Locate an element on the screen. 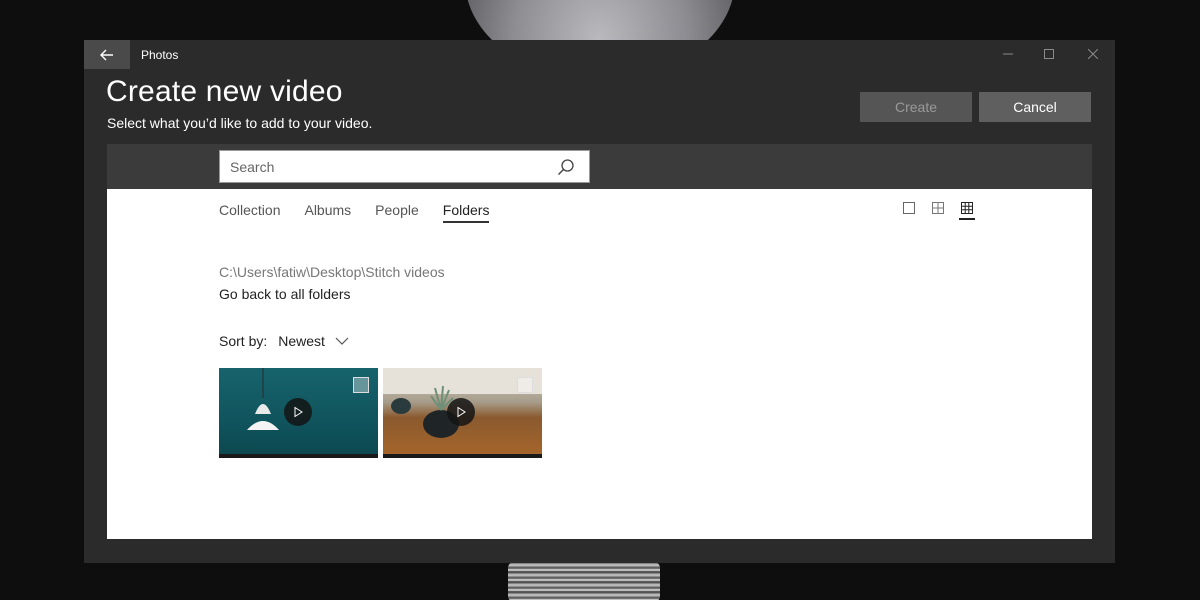 The height and width of the screenshot is (600, 1200). chevron-down-icon is located at coordinates (342, 341).